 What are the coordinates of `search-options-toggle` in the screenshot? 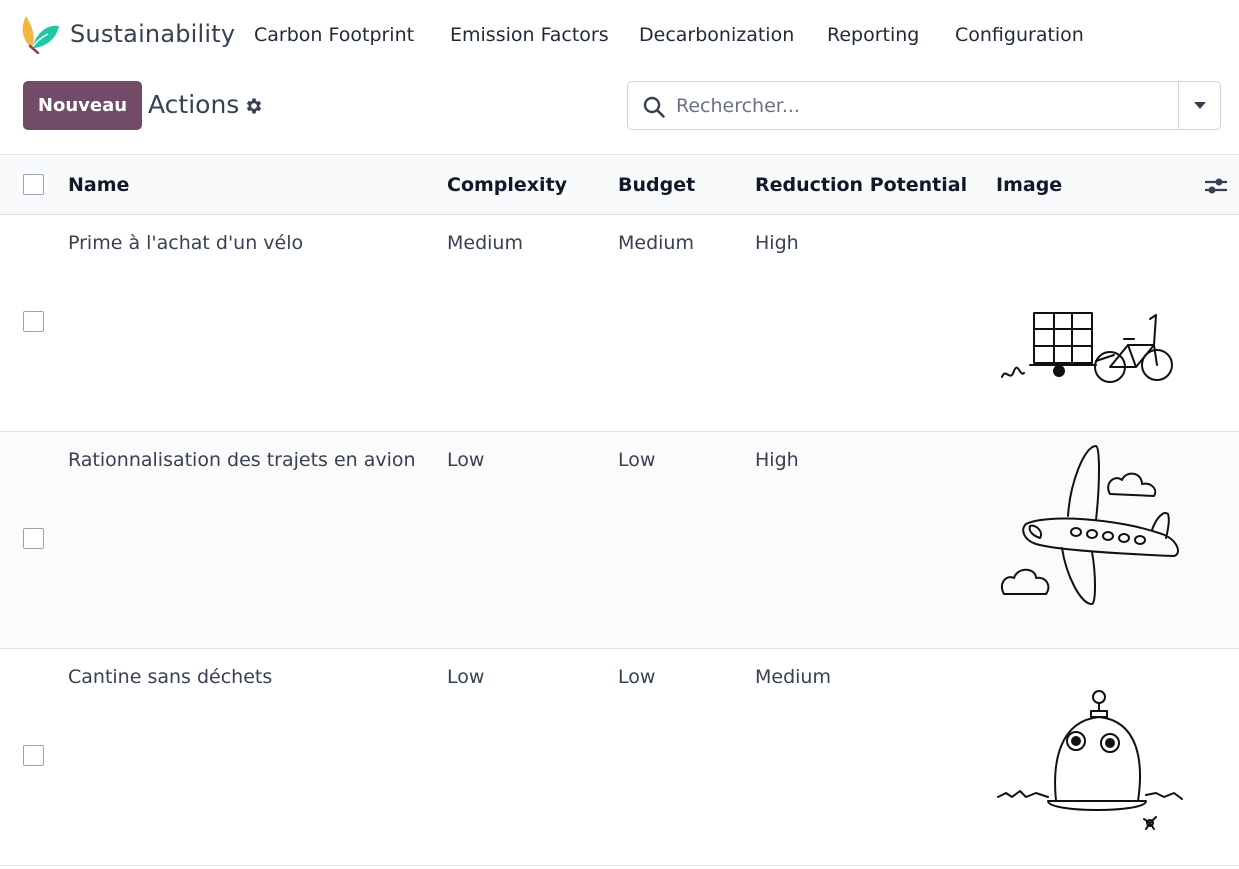 It's located at (1200, 105).